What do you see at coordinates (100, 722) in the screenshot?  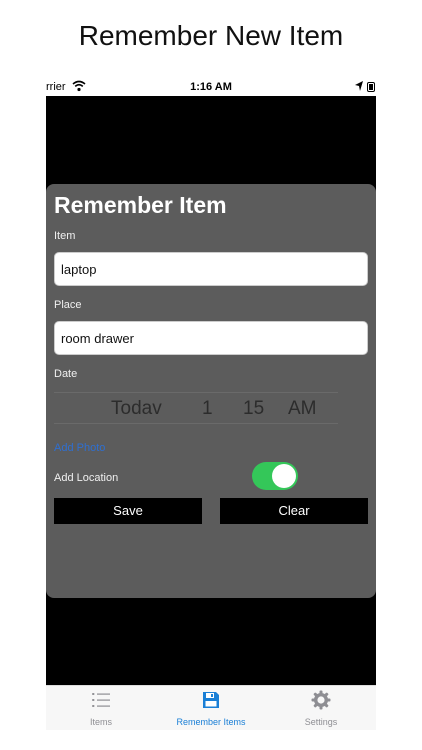 I see `tab-items-label: Items` at bounding box center [100, 722].